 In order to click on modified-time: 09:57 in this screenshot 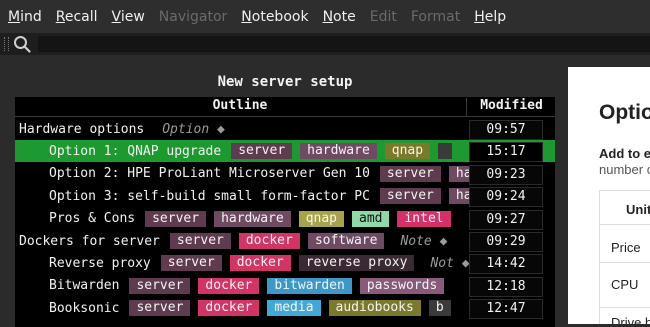, I will do `click(506, 130)`.